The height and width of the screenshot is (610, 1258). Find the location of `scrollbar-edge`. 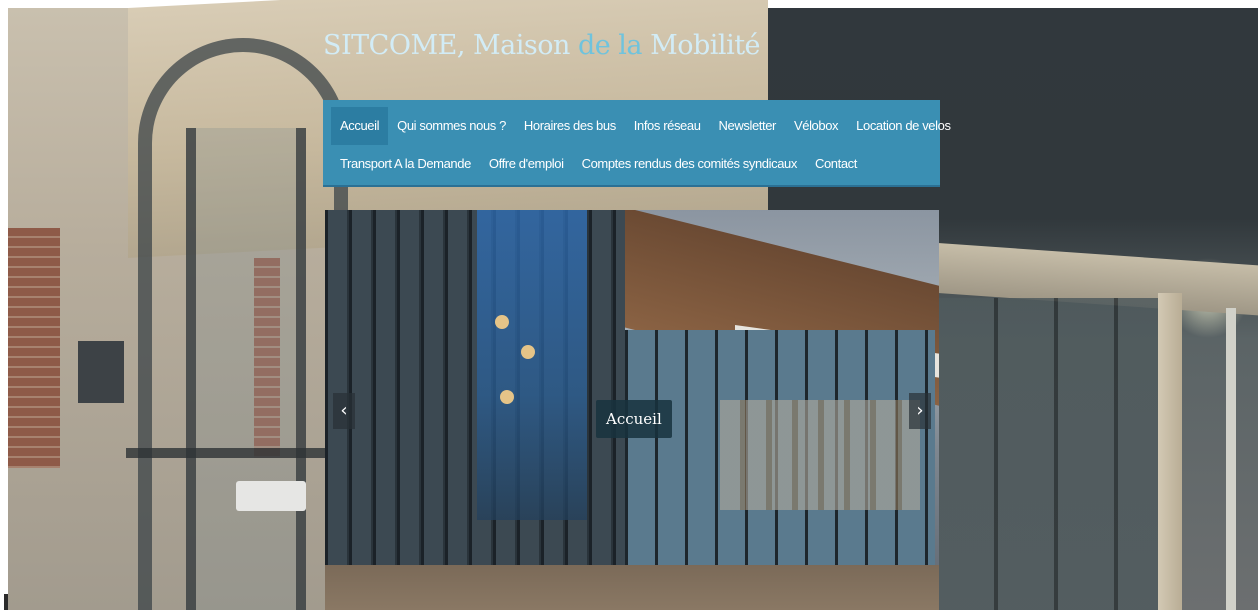

scrollbar-edge is located at coordinates (6, 602).